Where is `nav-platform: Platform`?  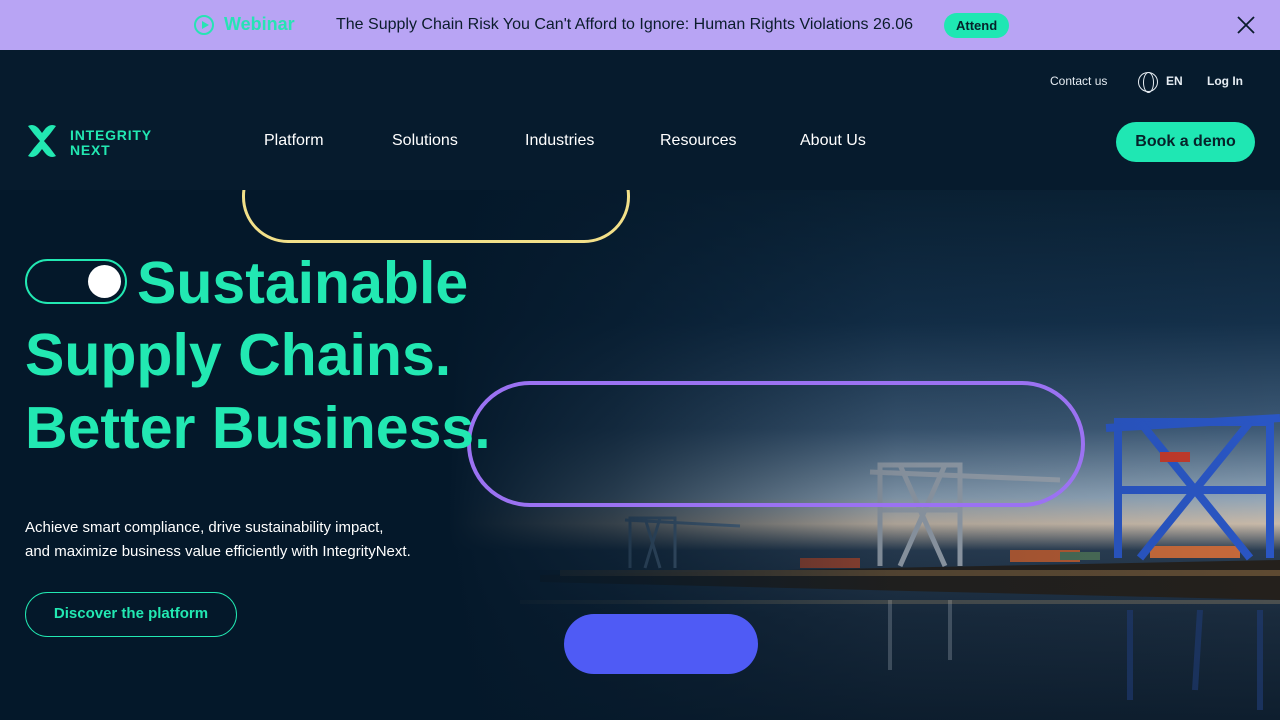 nav-platform: Platform is located at coordinates (294, 141).